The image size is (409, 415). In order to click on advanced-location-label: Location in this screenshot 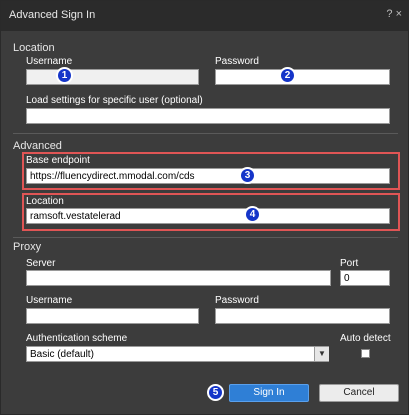, I will do `click(45, 201)`.